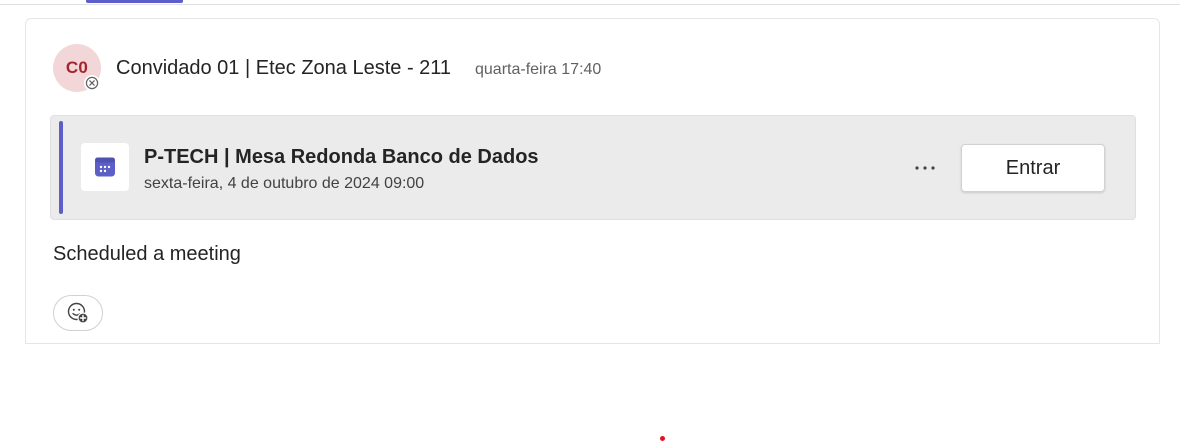 The image size is (1180, 444). What do you see at coordinates (1033, 168) in the screenshot?
I see `join-meeting-button: Entrar` at bounding box center [1033, 168].